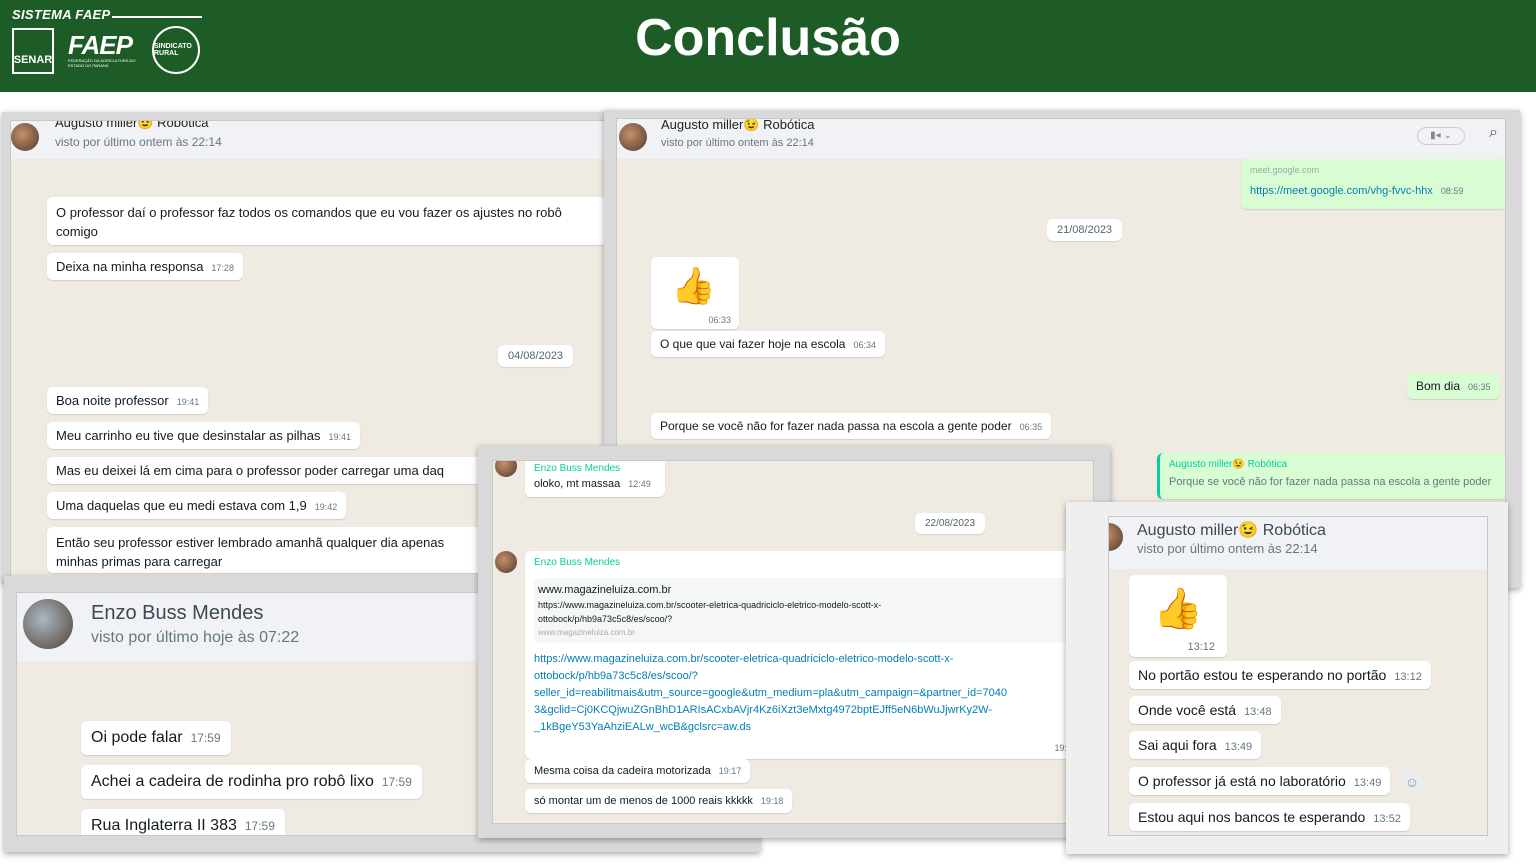 This screenshot has height=864, width=1536. Describe the element at coordinates (1493, 133) in the screenshot. I see `search-icon: ⌕` at that location.